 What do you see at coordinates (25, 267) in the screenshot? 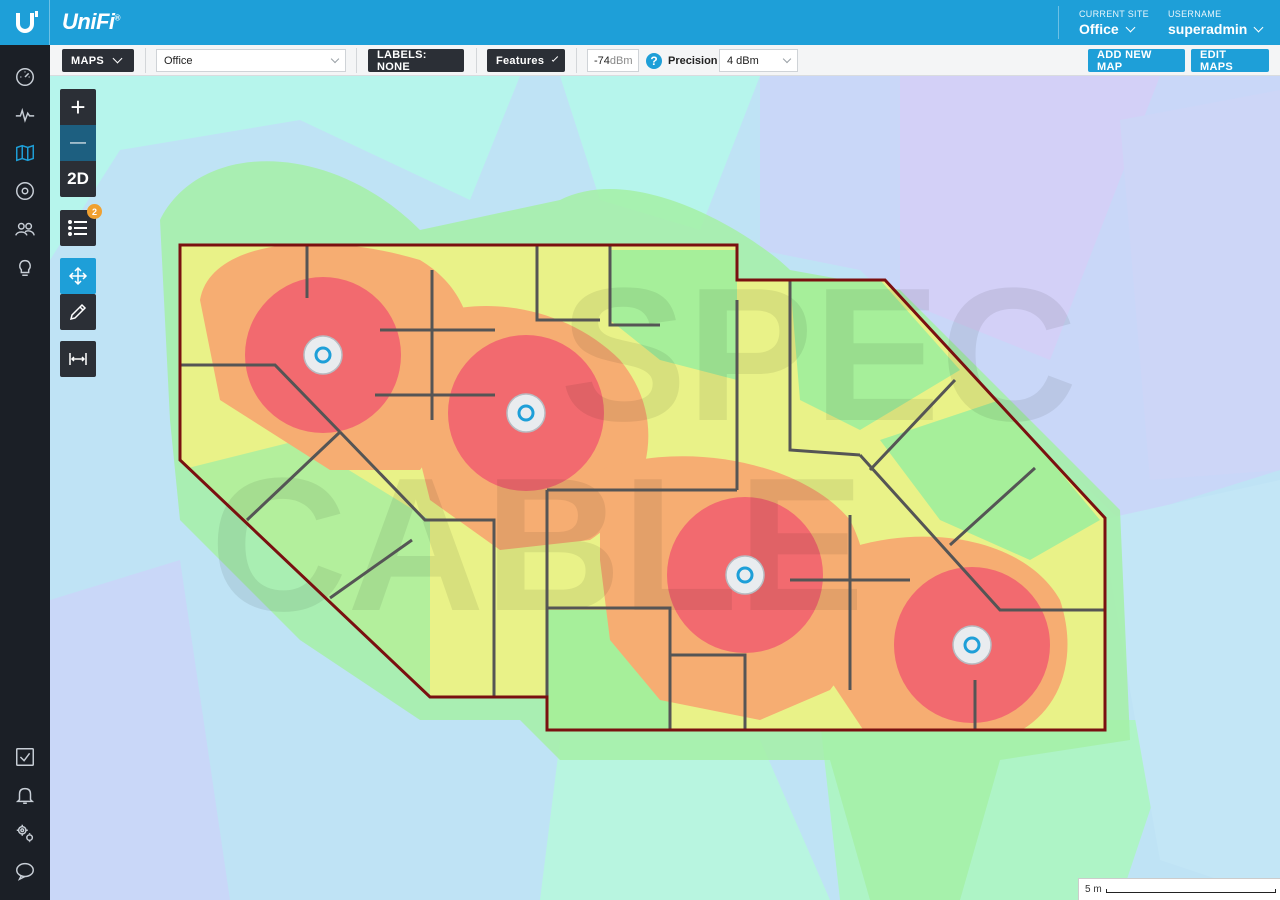
I see `insights-icon` at bounding box center [25, 267].